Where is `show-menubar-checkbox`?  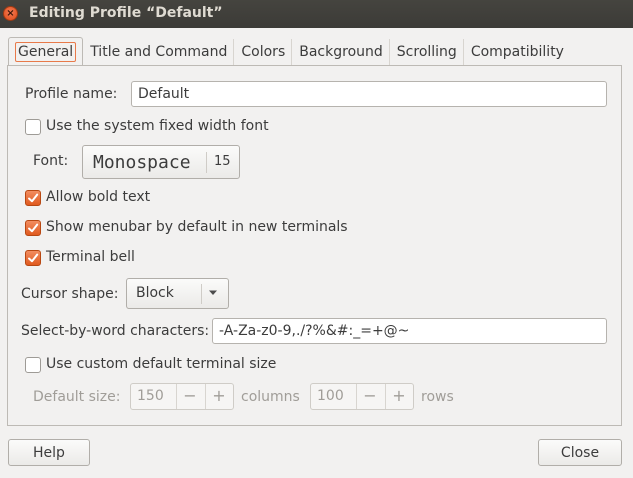
show-menubar-checkbox is located at coordinates (33, 228).